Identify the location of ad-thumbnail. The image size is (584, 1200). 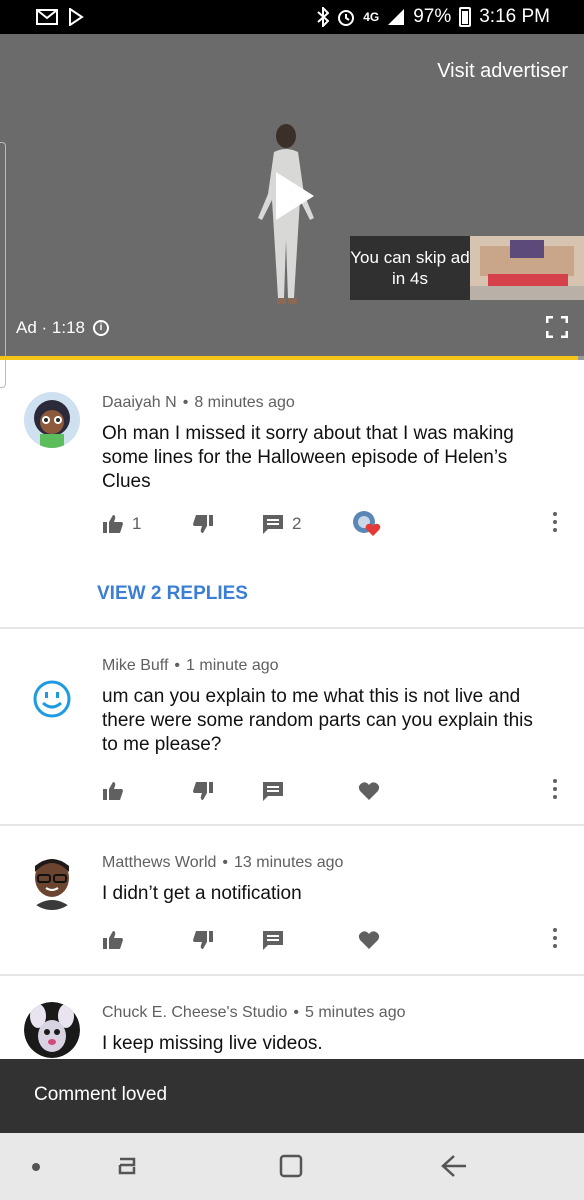
(527, 268).